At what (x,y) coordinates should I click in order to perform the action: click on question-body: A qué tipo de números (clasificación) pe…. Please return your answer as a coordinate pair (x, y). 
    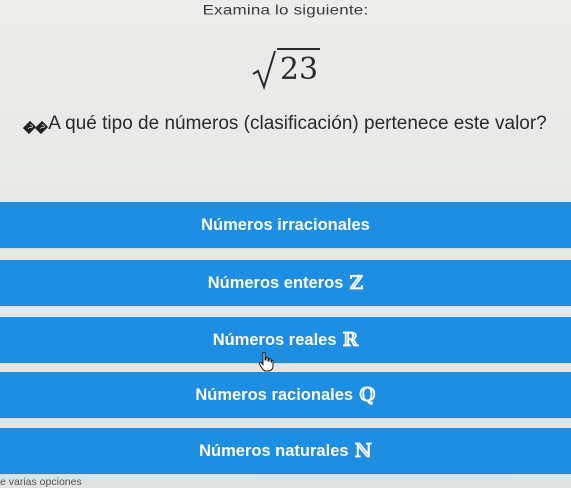
    Looking at the image, I should click on (297, 123).